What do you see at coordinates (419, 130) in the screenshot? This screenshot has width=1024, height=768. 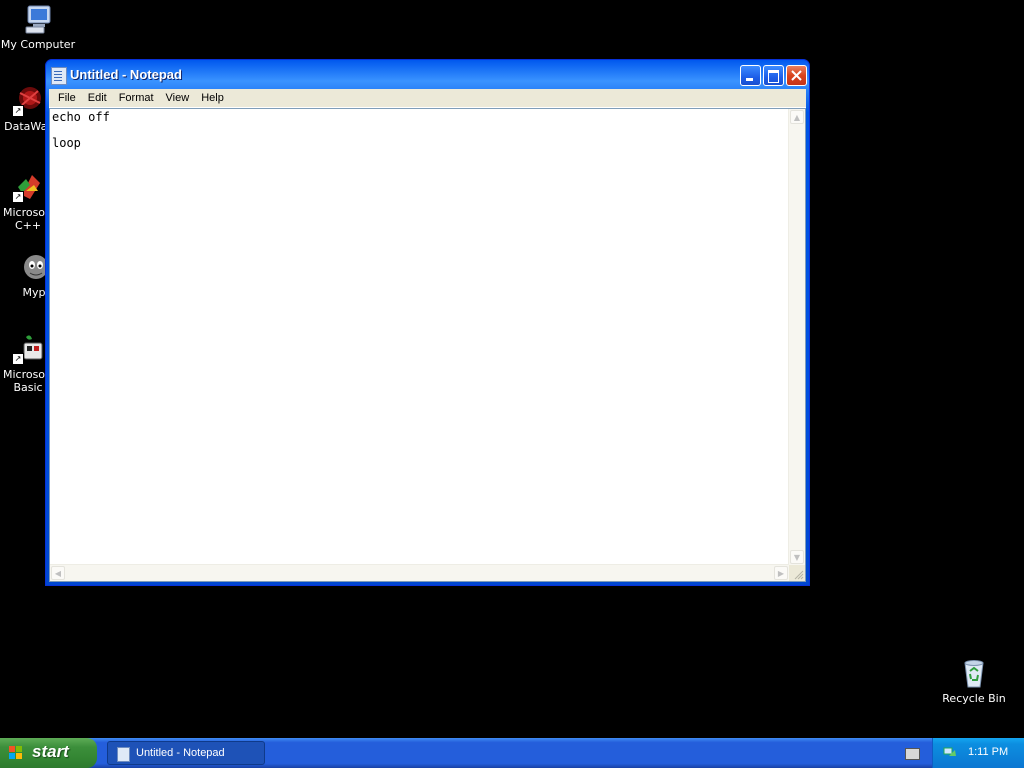 I see `text-line-blank` at bounding box center [419, 130].